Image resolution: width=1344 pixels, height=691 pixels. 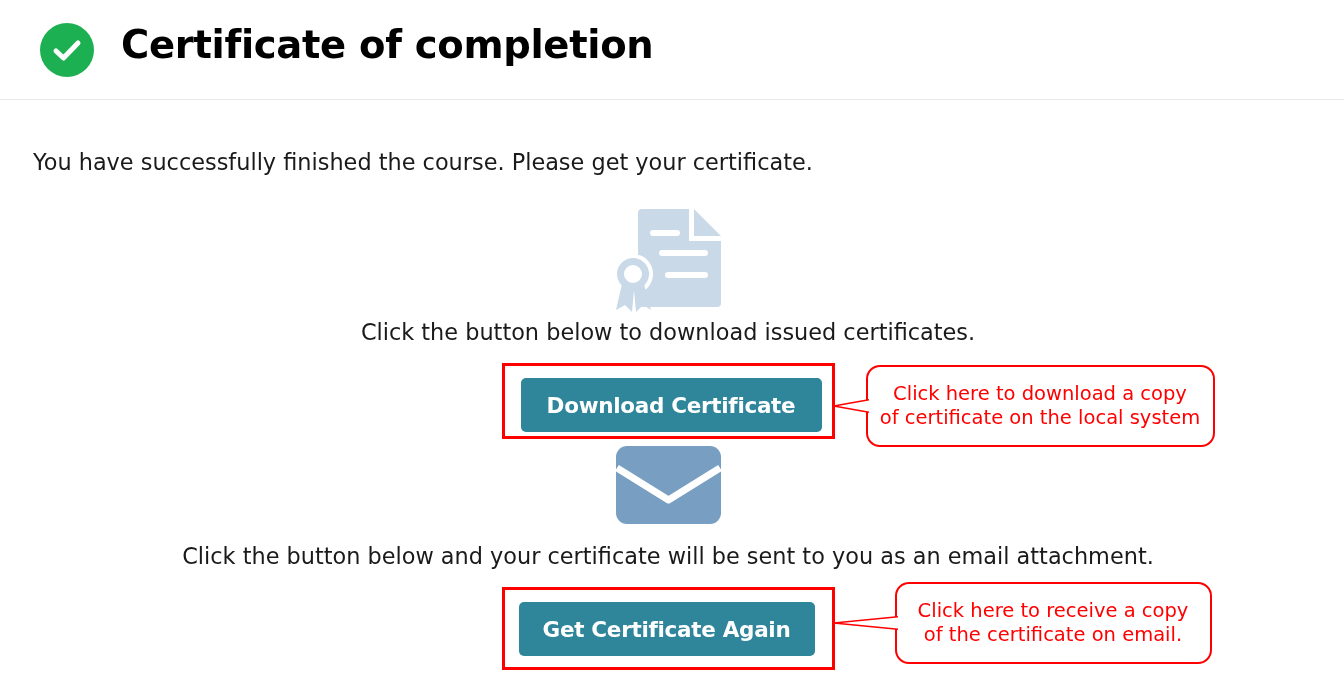 What do you see at coordinates (666, 629) in the screenshot?
I see `get-certificate-again-button: Get Certificate Again` at bounding box center [666, 629].